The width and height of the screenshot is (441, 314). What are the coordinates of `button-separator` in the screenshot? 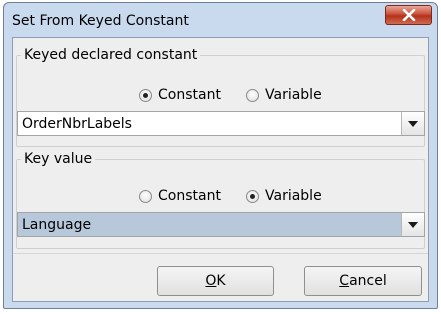 It's located at (220, 253).